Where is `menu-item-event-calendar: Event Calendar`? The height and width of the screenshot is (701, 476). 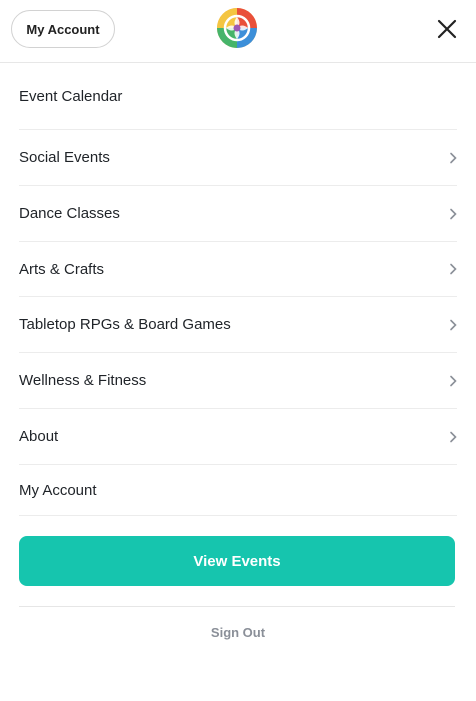
menu-item-event-calendar: Event Calendar is located at coordinates (238, 96).